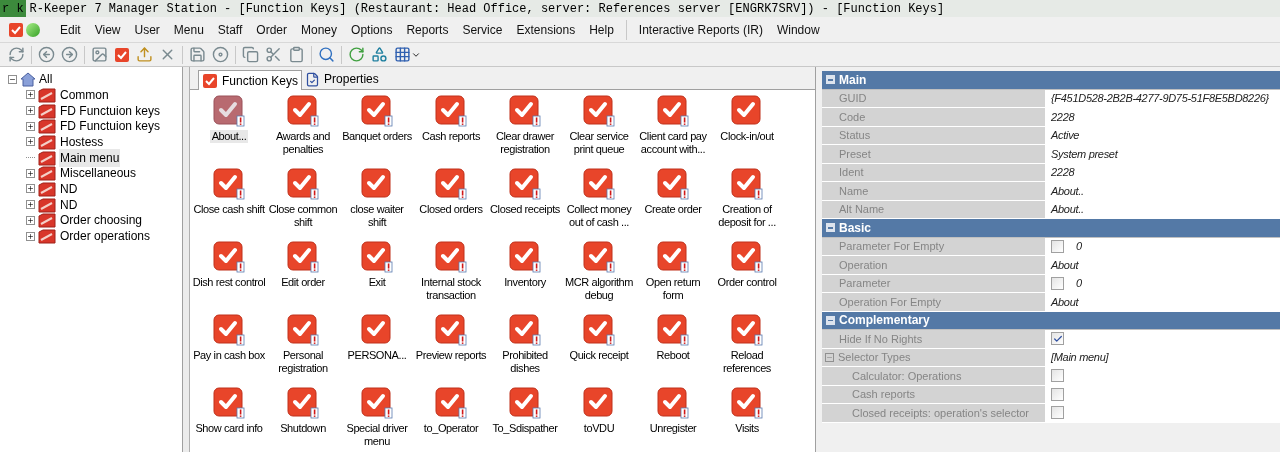 Image resolution: width=1280 pixels, height=452 pixels. What do you see at coordinates (220, 54) in the screenshot?
I see `disc-icon` at bounding box center [220, 54].